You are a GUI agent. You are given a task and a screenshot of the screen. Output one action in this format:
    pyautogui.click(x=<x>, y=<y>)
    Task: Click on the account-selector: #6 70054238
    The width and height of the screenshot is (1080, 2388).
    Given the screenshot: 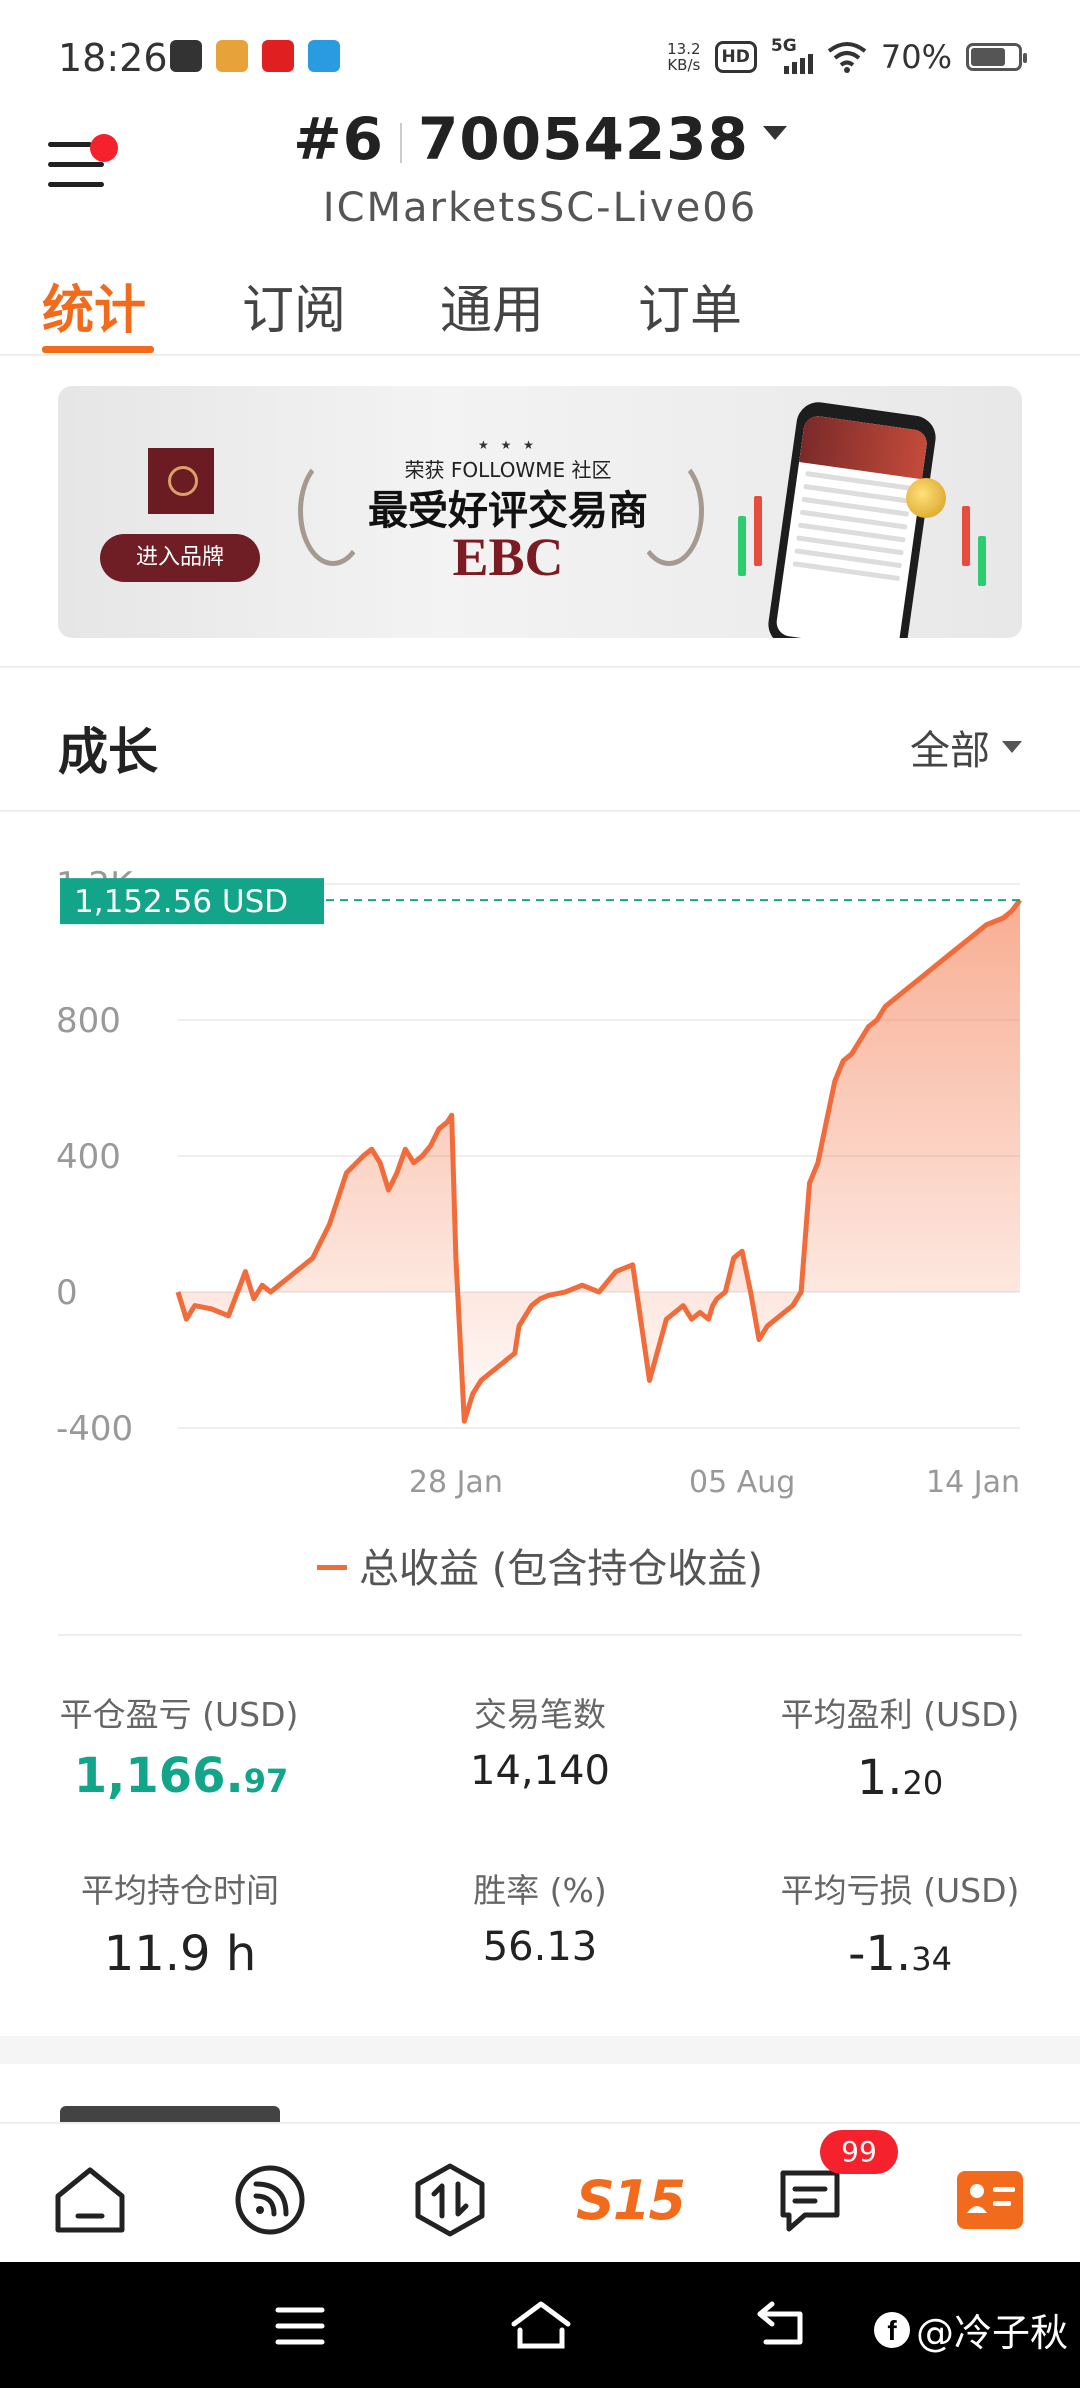 What is the action you would take?
    pyautogui.click(x=540, y=139)
    